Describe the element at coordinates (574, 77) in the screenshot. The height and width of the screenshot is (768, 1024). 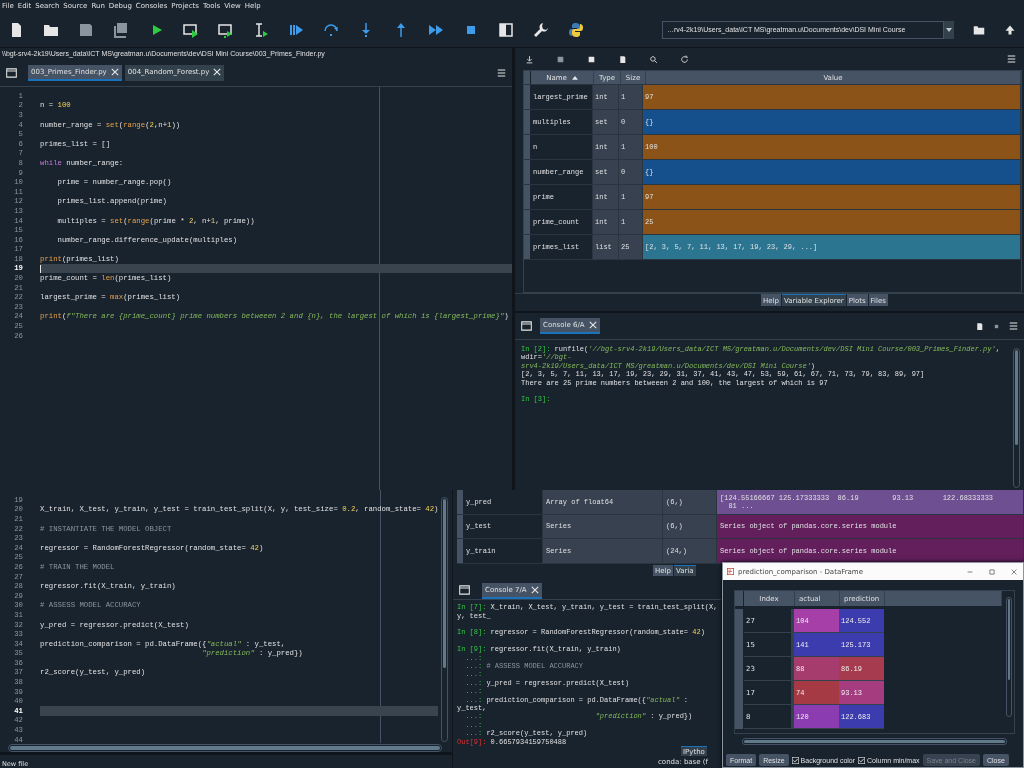
I see `sort-ascending-icon` at that location.